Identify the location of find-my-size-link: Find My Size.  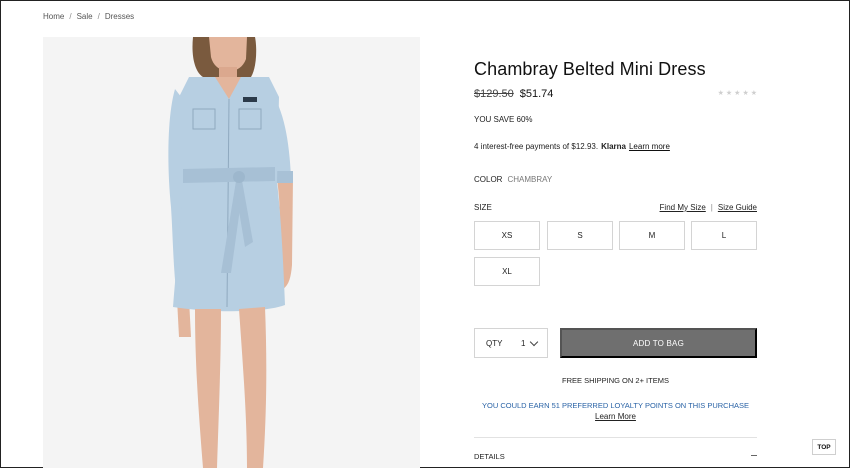
(683, 207).